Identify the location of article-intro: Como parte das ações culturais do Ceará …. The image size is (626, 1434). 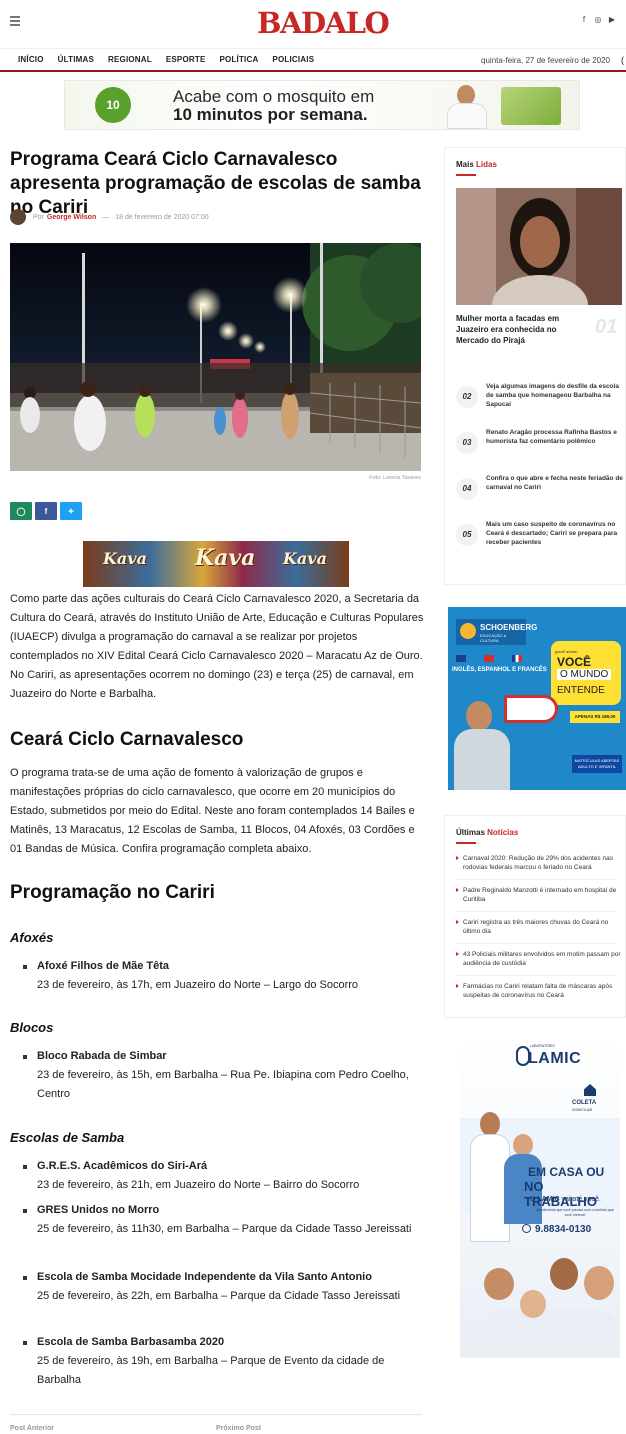
(217, 646).